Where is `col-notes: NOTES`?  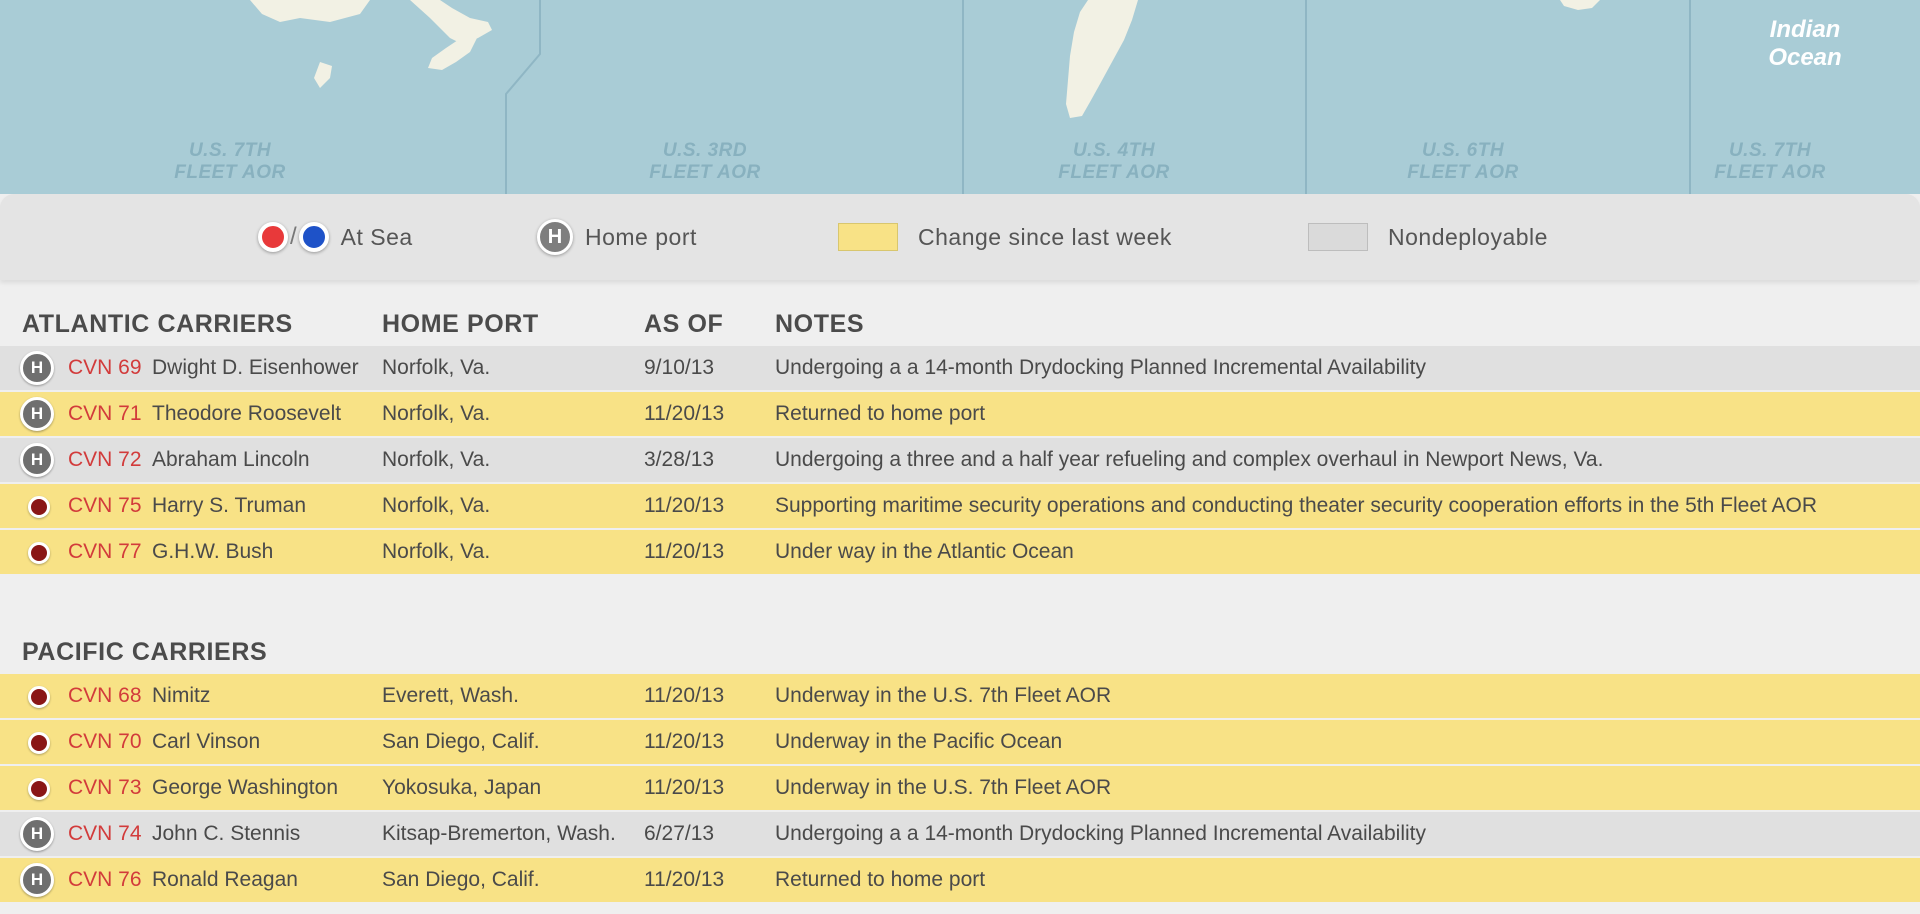
col-notes: NOTES is located at coordinates (820, 324).